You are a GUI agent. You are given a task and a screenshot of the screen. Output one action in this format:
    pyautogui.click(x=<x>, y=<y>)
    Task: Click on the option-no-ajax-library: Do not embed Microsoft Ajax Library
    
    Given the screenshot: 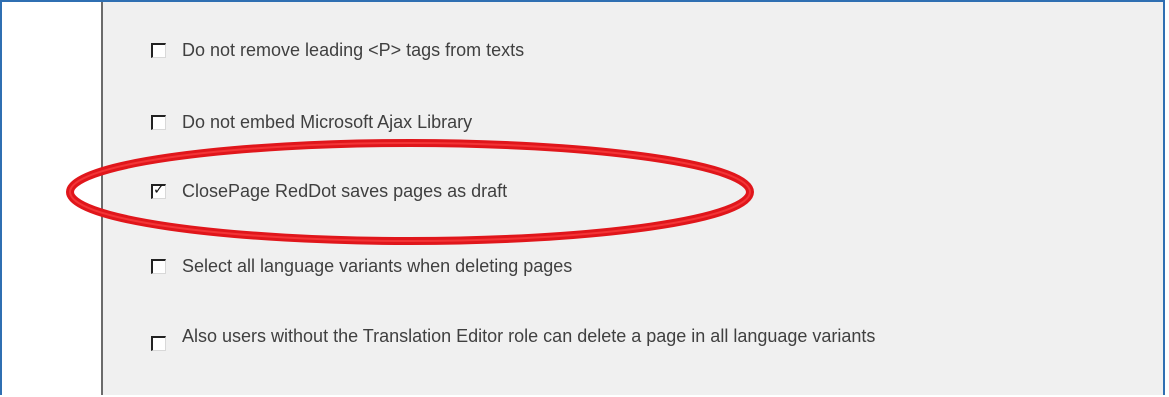 What is the action you would take?
    pyautogui.click(x=311, y=122)
    